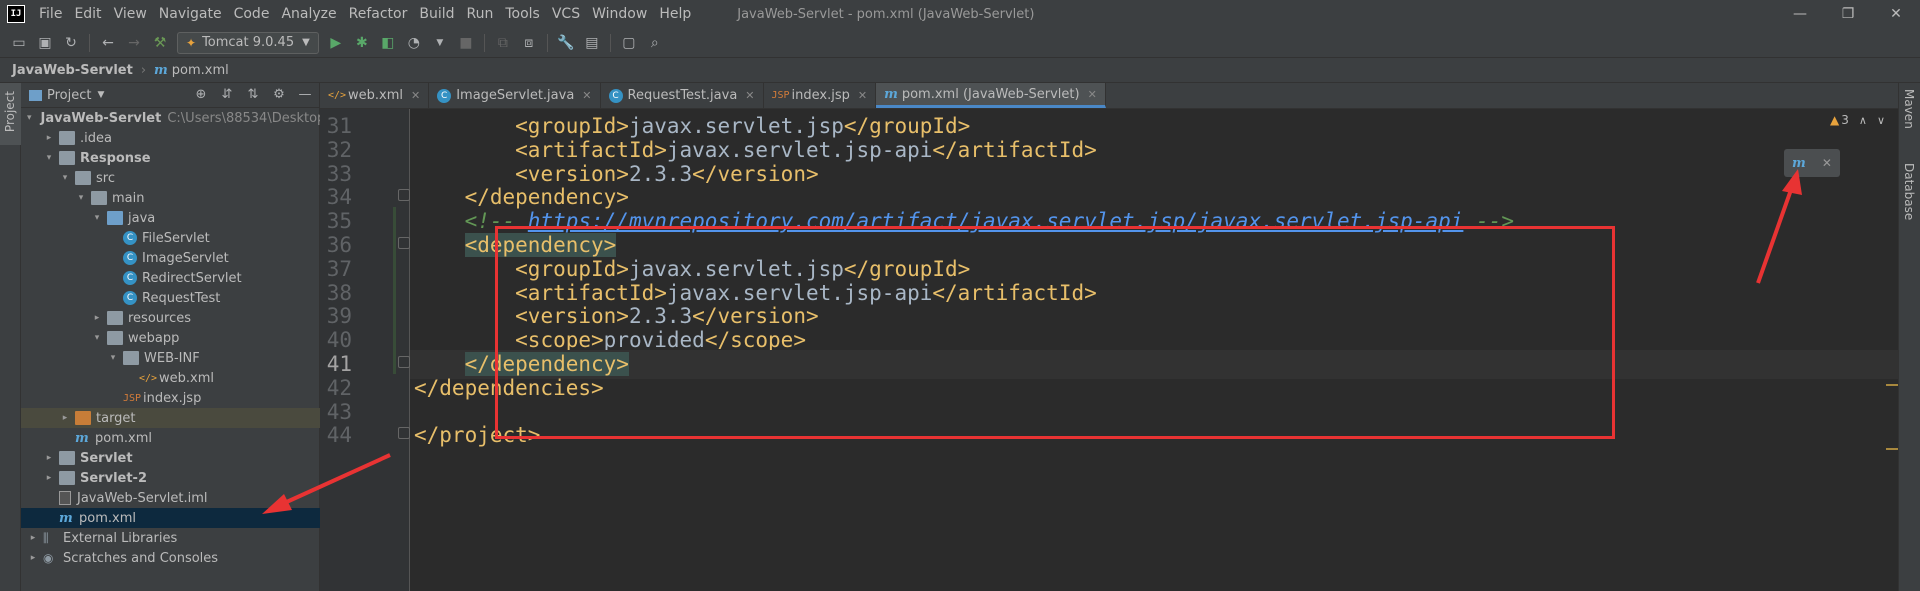 The height and width of the screenshot is (591, 1920). Describe the element at coordinates (170, 398) in the screenshot. I see `tree-item: JSP index.jsp` at that location.